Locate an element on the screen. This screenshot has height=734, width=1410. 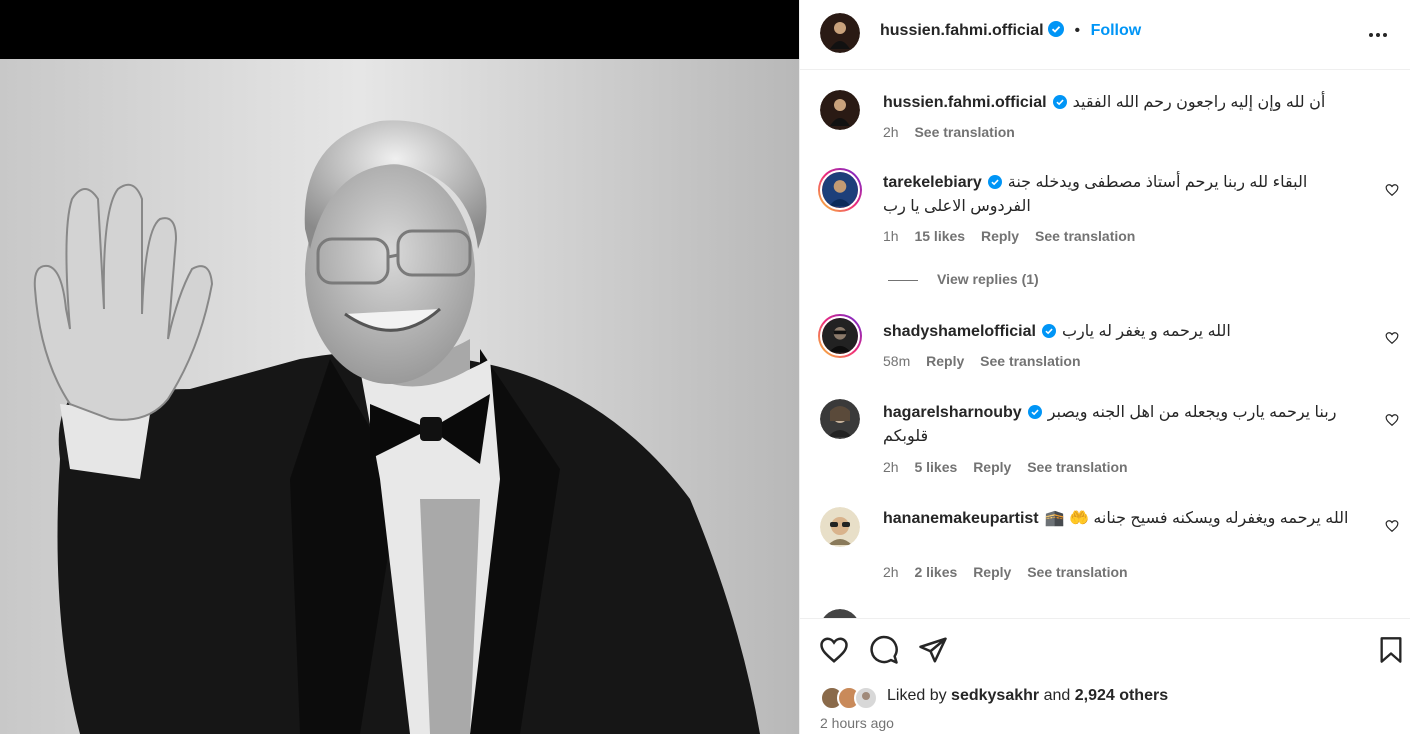
comment-likes: 5 likes is located at coordinates (935, 467).